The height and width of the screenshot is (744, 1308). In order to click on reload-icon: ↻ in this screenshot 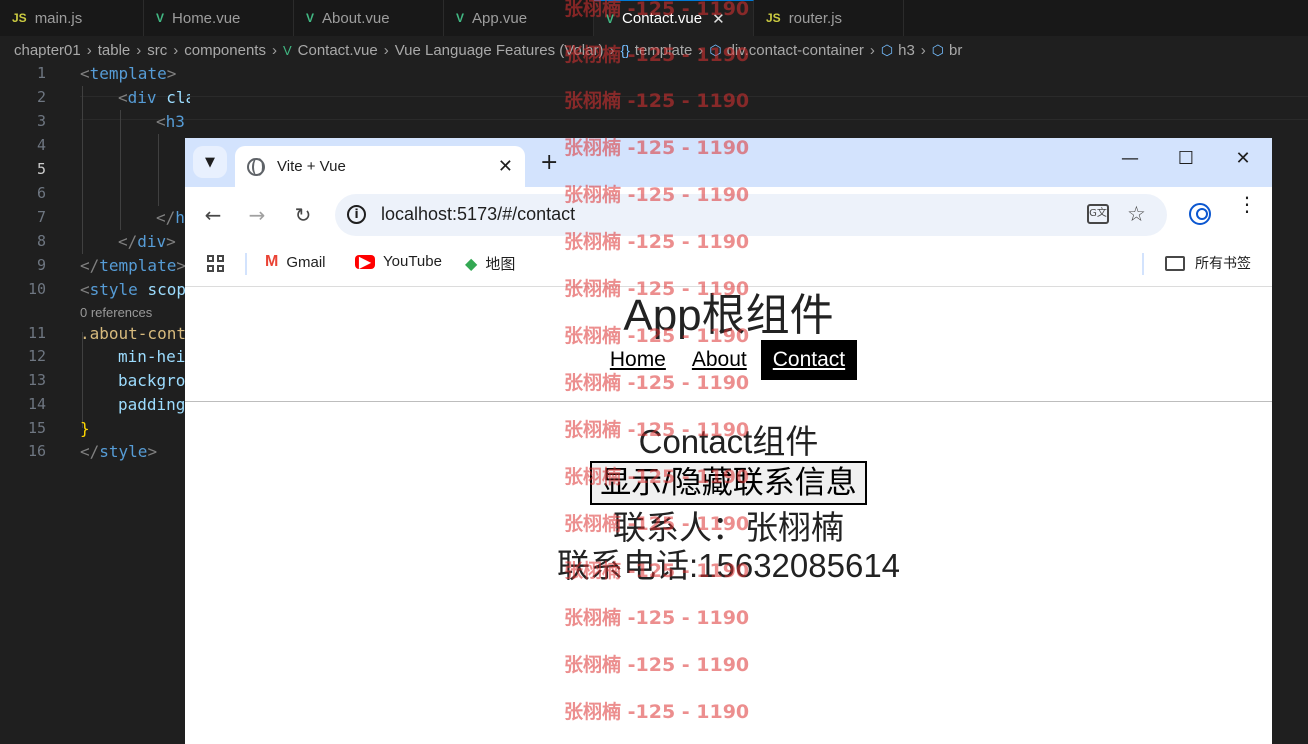, I will do `click(303, 215)`.